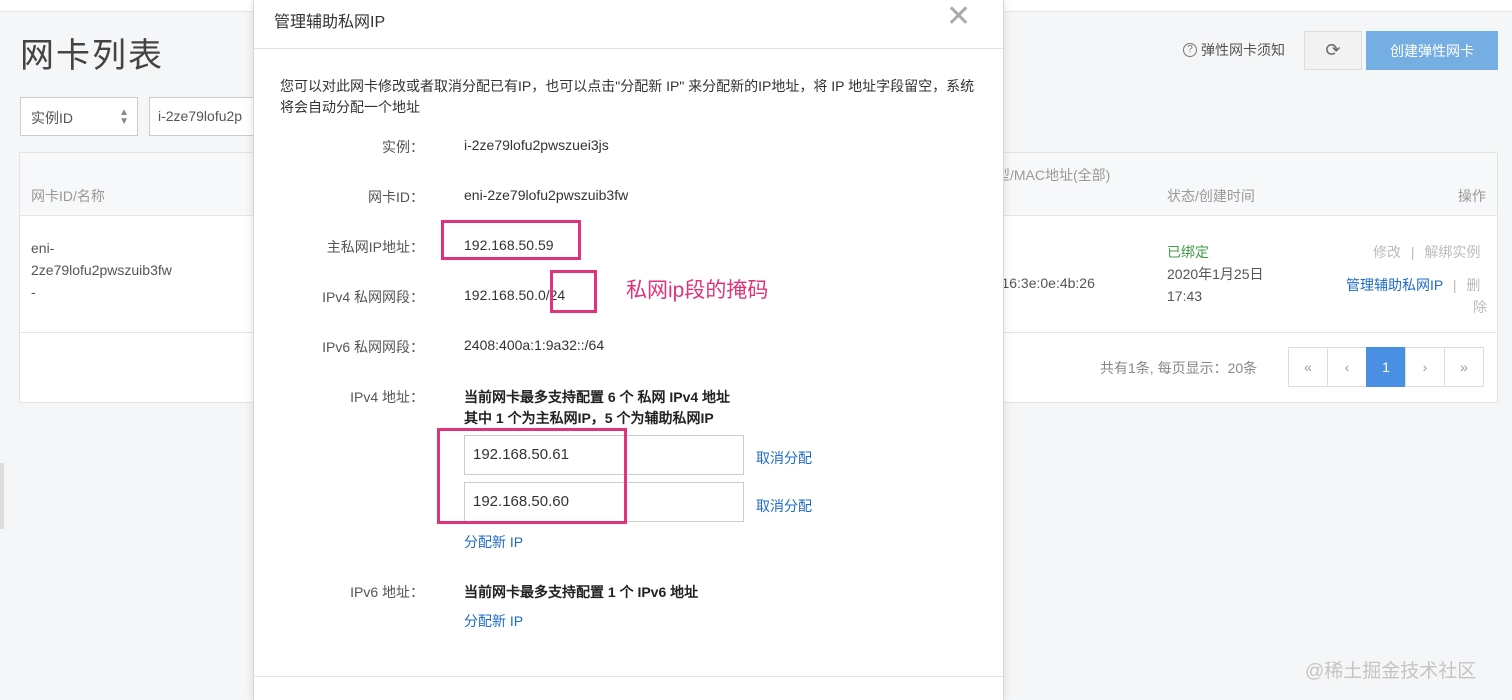 This screenshot has width=1512, height=700. I want to click on filter-field-label: 实例ID, so click(52, 118).